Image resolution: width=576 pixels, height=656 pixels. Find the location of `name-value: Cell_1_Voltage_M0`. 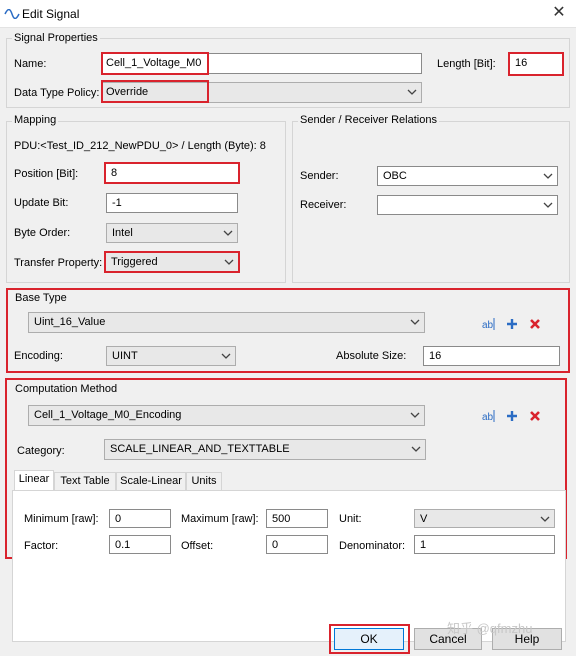

name-value: Cell_1_Voltage_M0 is located at coordinates (154, 63).